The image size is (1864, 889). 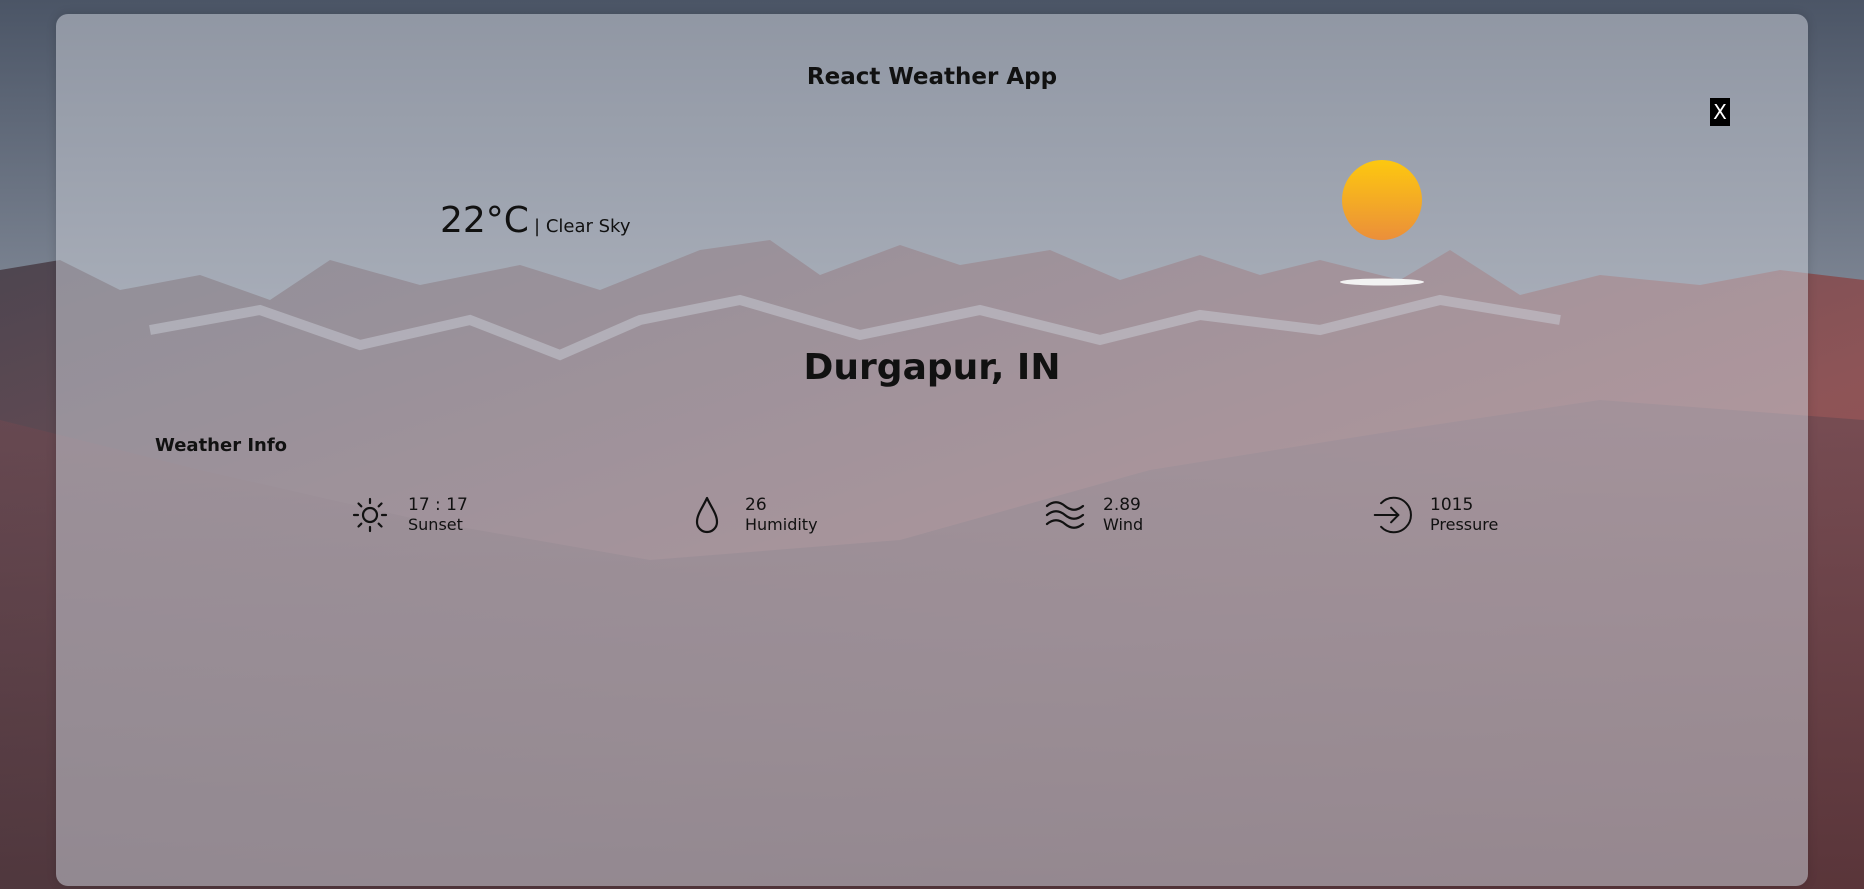 I want to click on pressure-arrow-icon, so click(x=1392, y=515).